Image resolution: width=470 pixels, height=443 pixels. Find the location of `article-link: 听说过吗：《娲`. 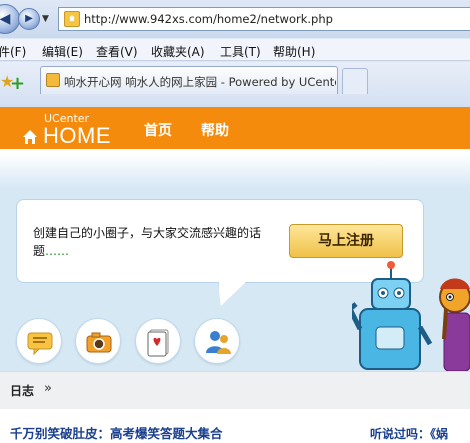

article-link: 听说过吗：《娲 is located at coordinates (409, 433).